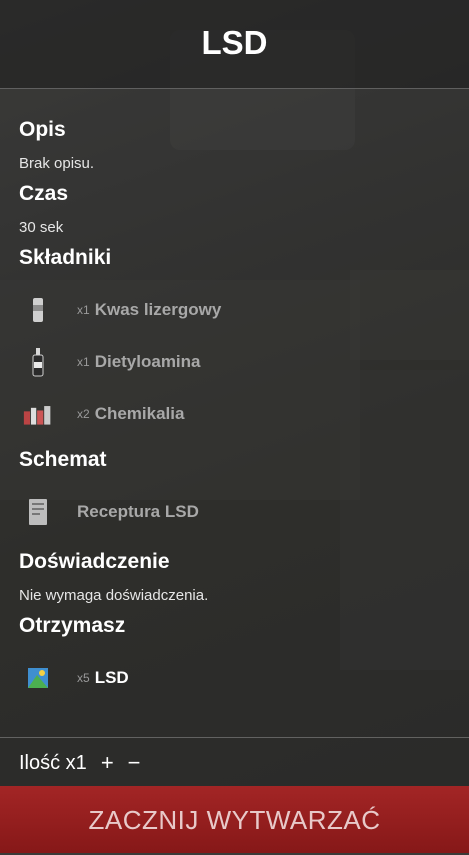  What do you see at coordinates (38, 414) in the screenshot?
I see `chemicals-icon` at bounding box center [38, 414].